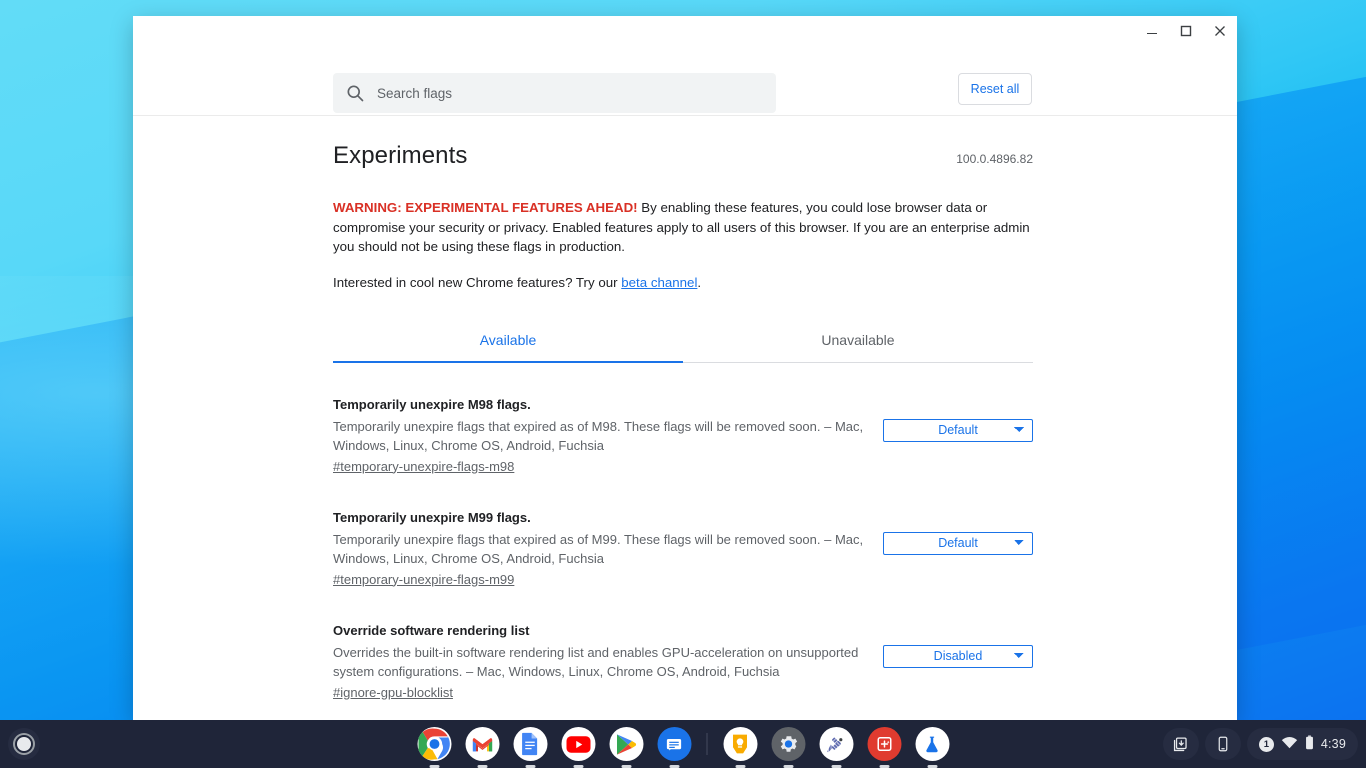 The height and width of the screenshot is (768, 1366). I want to click on shelf-item-explore, so click(836, 746).